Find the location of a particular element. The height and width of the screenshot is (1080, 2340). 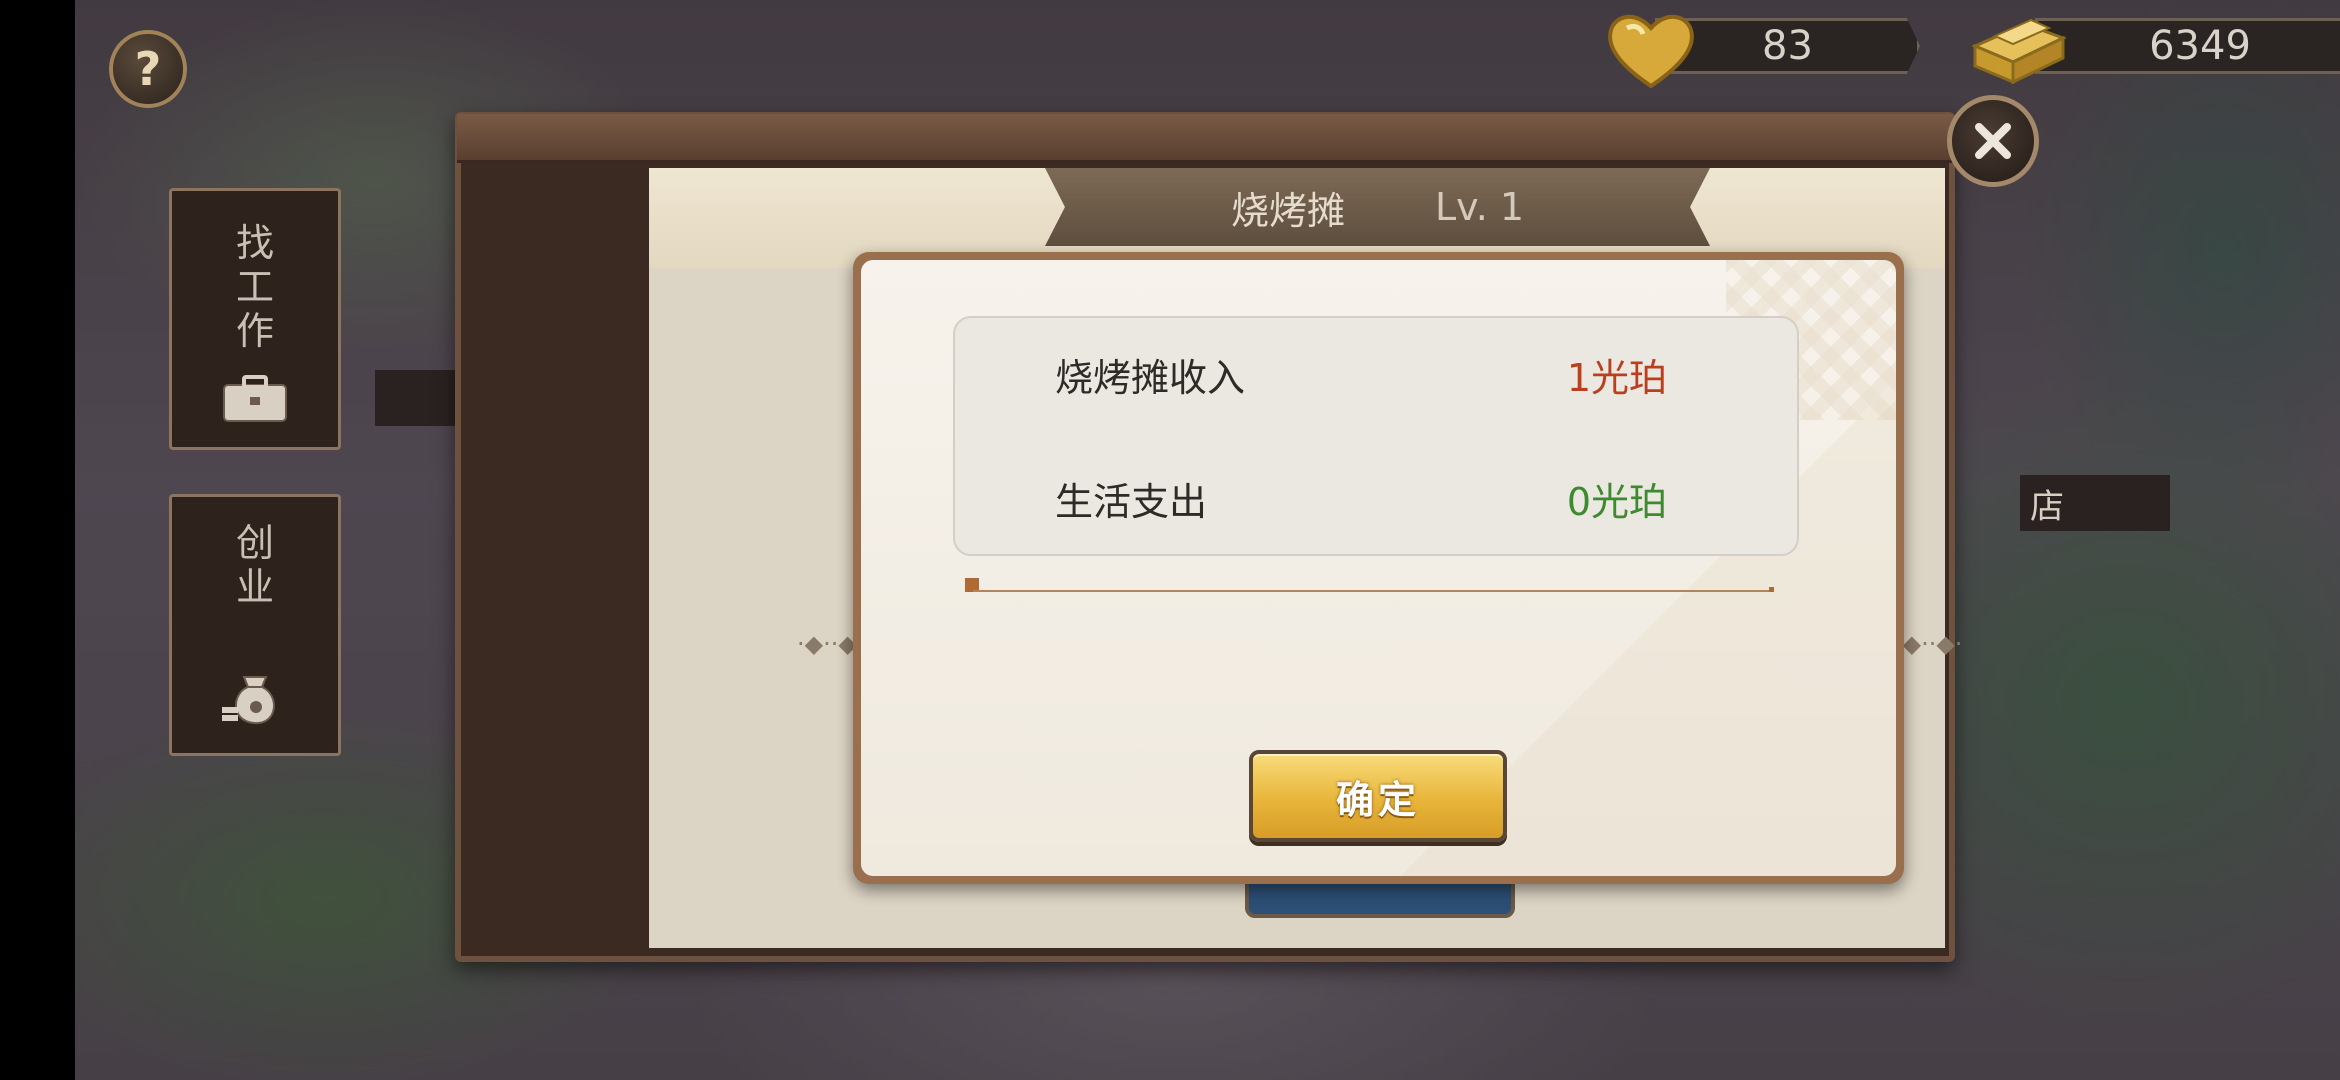

expense-label: 生活支出 is located at coordinates (1131, 501).